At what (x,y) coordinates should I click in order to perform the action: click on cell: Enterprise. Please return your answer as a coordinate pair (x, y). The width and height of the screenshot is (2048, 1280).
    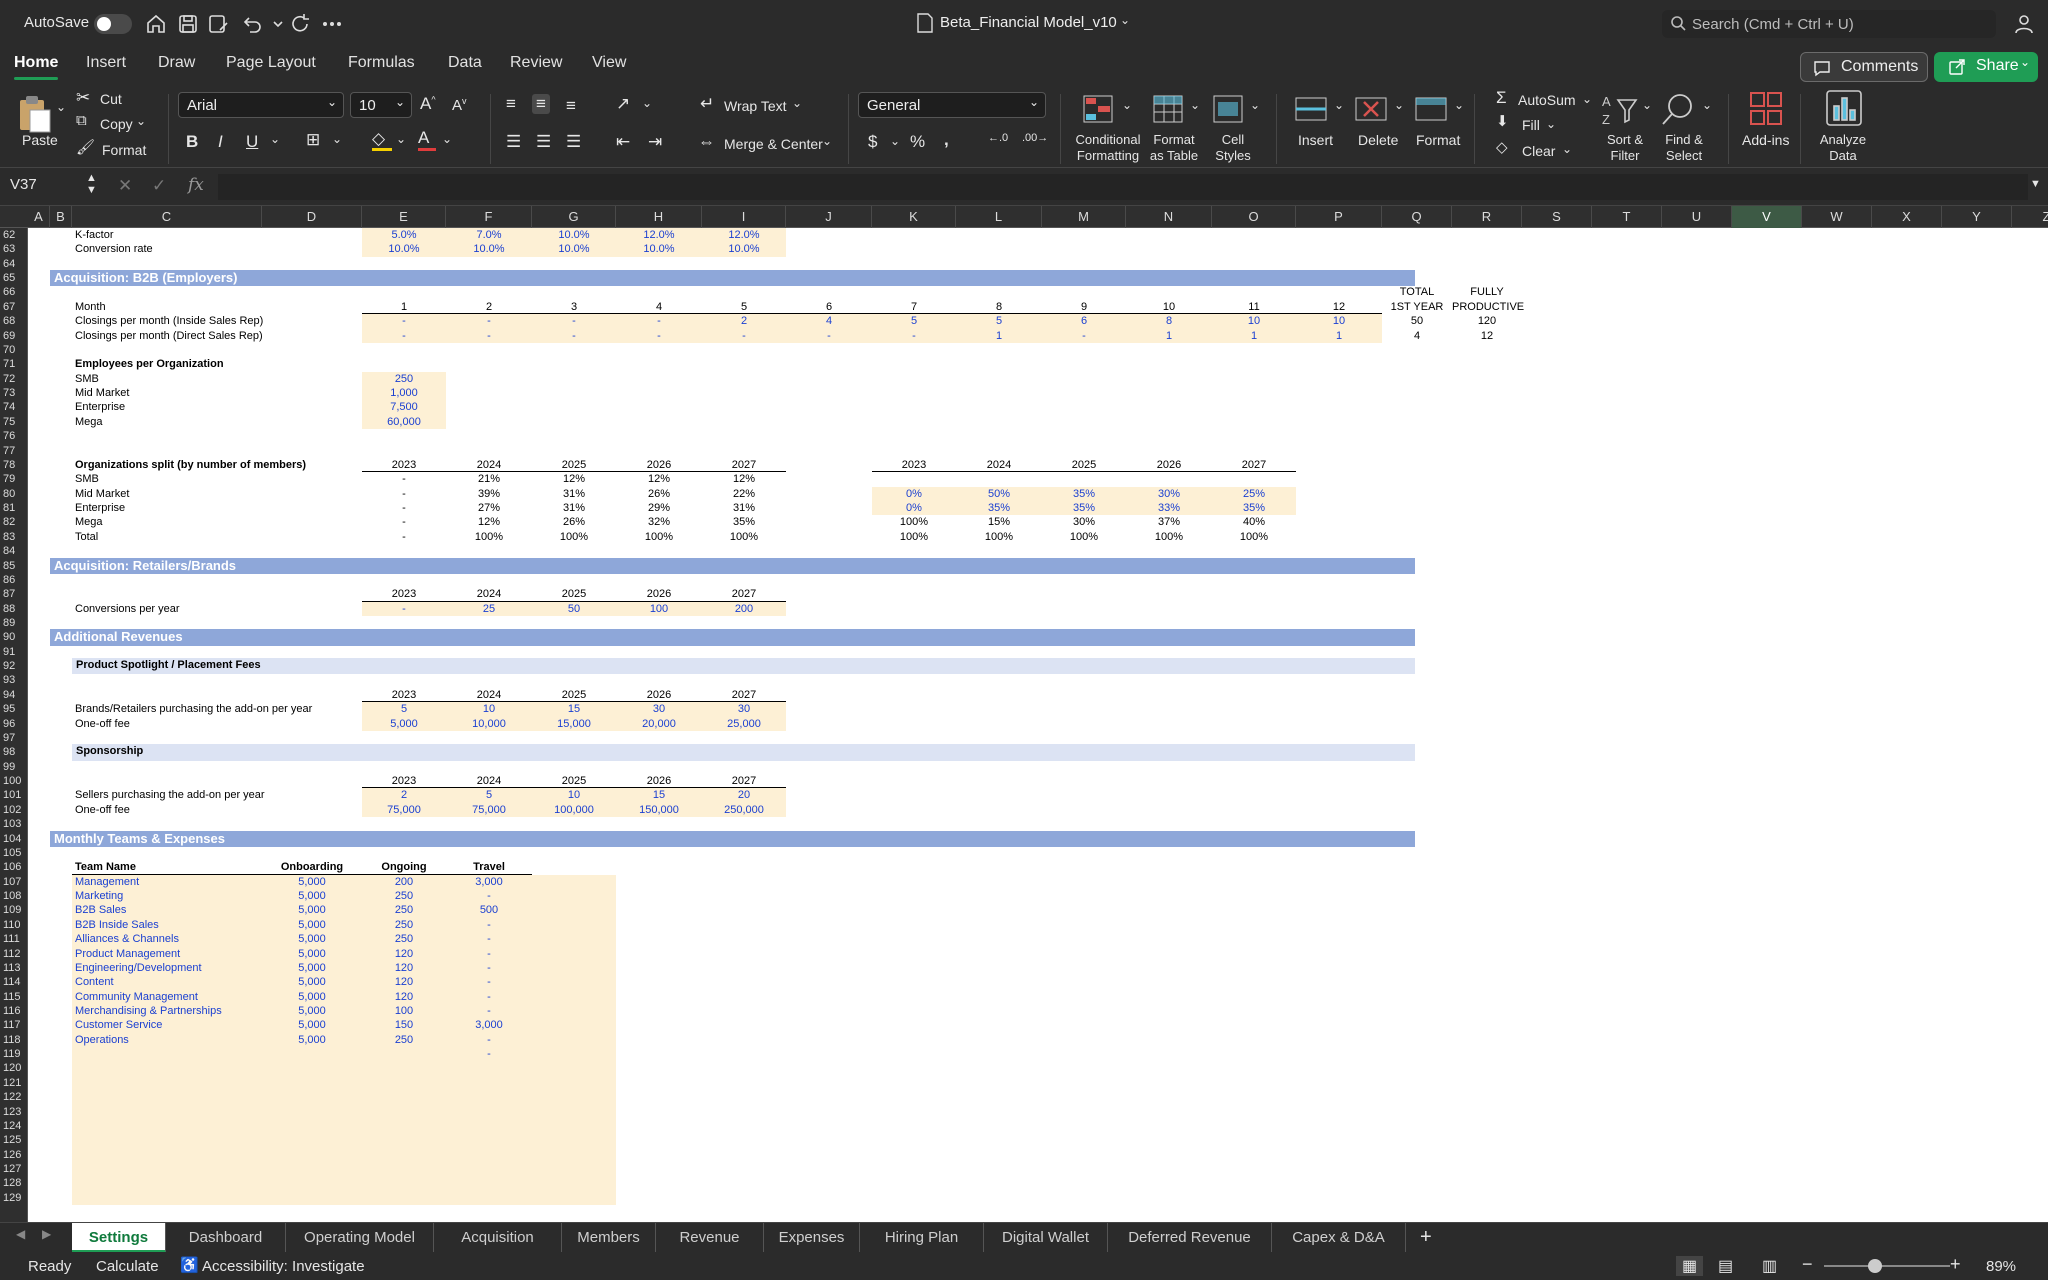
    Looking at the image, I should click on (100, 508).